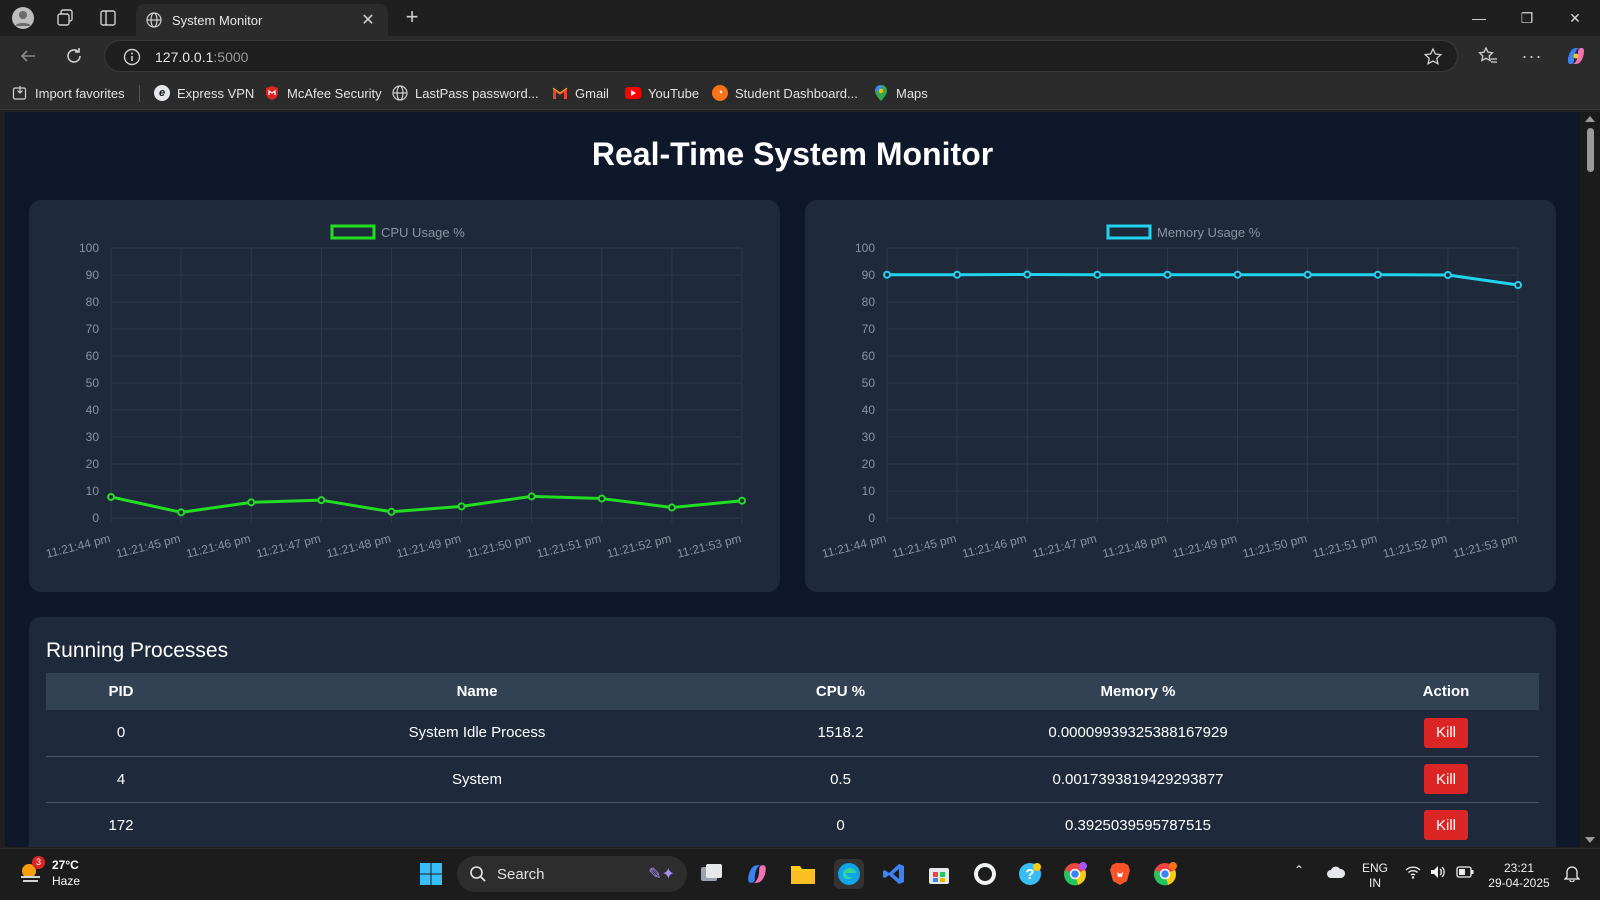 This screenshot has width=1600, height=900. What do you see at coordinates (49, 872) in the screenshot?
I see `weather-widget: 3 27°C Haze` at bounding box center [49, 872].